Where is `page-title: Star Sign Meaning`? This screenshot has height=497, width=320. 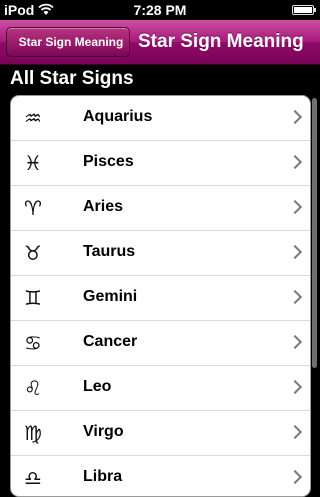 page-title: Star Sign Meaning is located at coordinates (221, 41).